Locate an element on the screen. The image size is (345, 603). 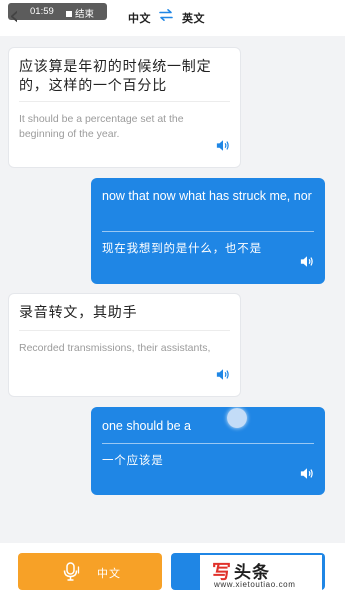
source-language: 中文 is located at coordinates (139, 18).